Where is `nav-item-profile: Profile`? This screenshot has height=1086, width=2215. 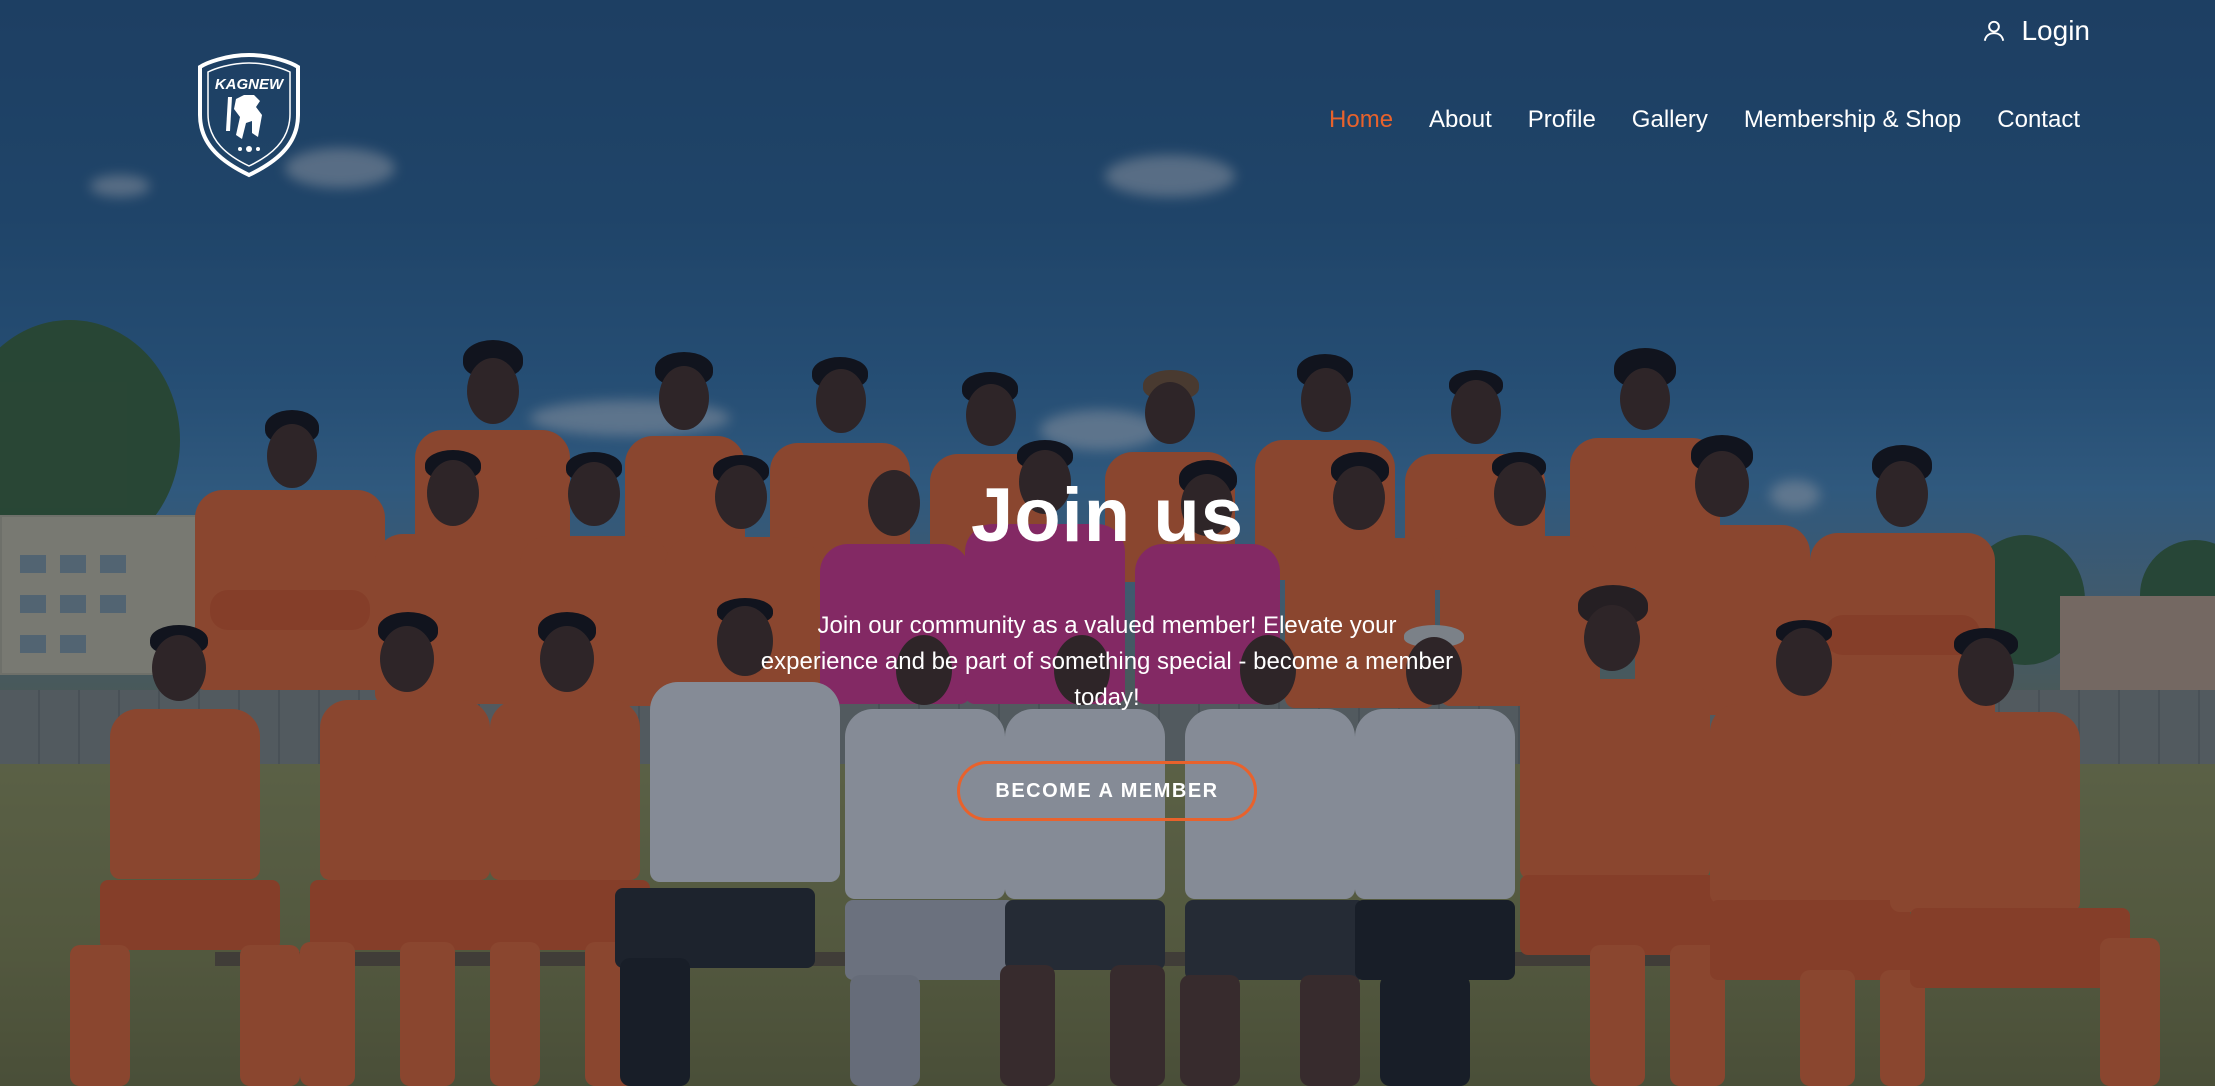 nav-item-profile: Profile is located at coordinates (1562, 120).